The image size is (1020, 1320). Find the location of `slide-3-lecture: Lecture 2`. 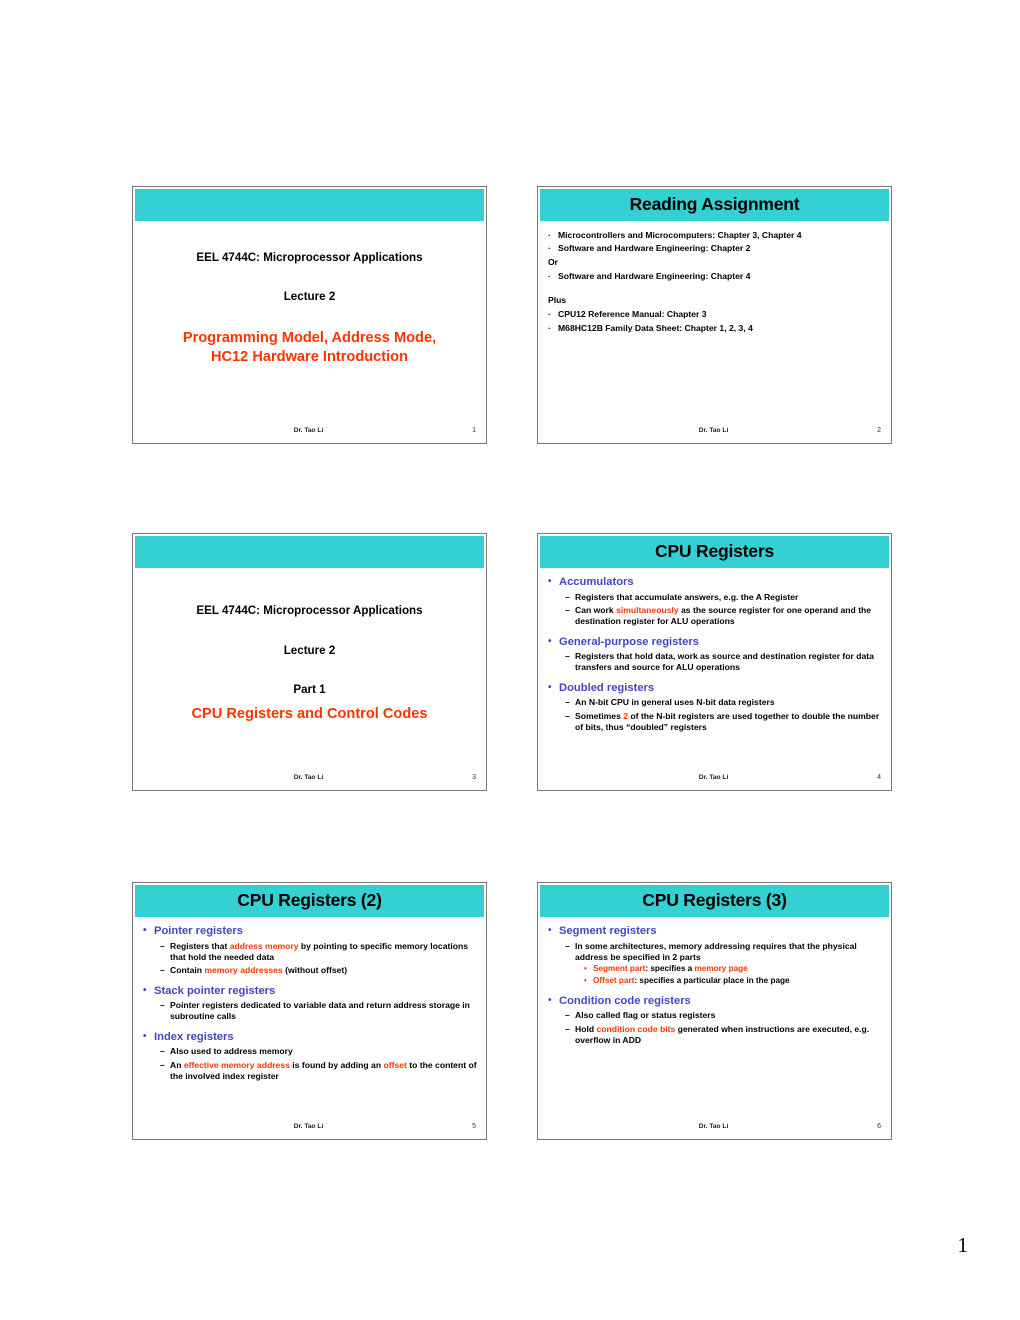

slide-3-lecture: Lecture 2 is located at coordinates (309, 650).